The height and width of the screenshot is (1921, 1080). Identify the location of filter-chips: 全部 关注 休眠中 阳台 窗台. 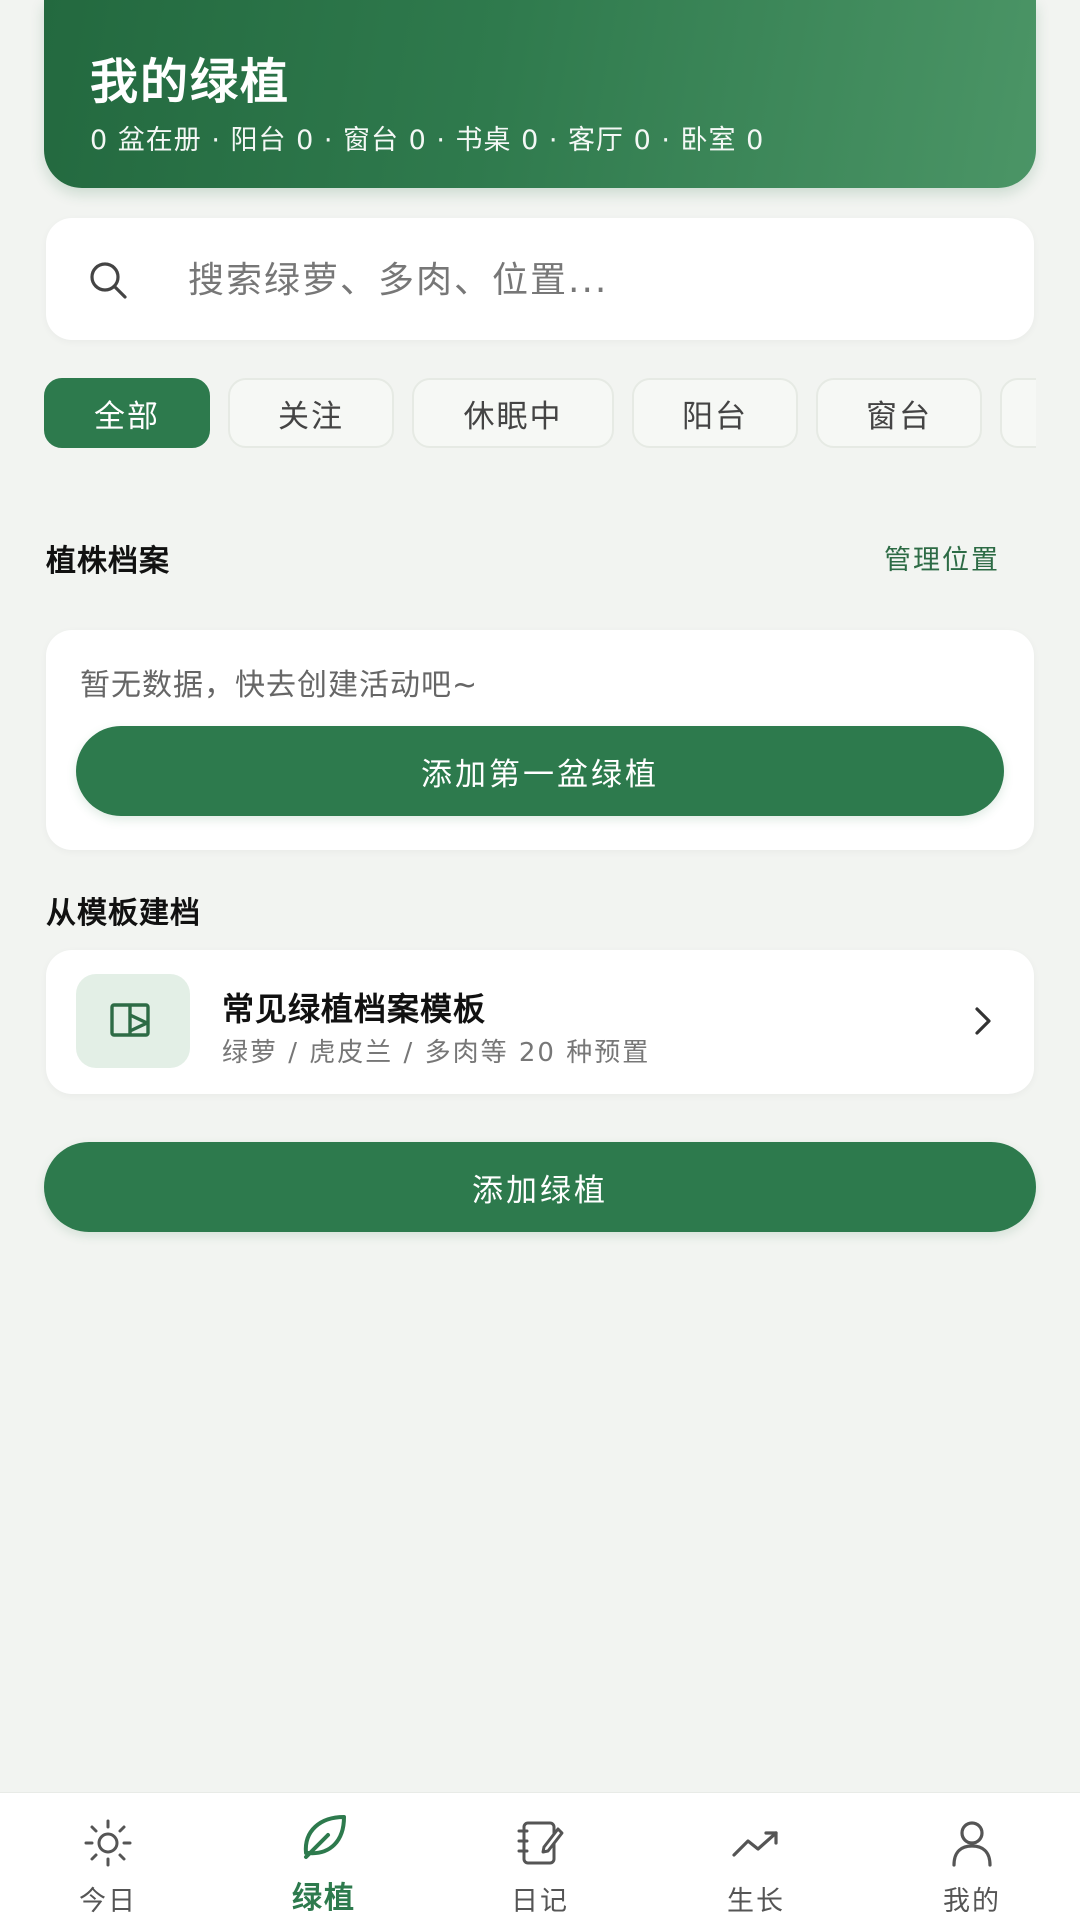
(540, 415).